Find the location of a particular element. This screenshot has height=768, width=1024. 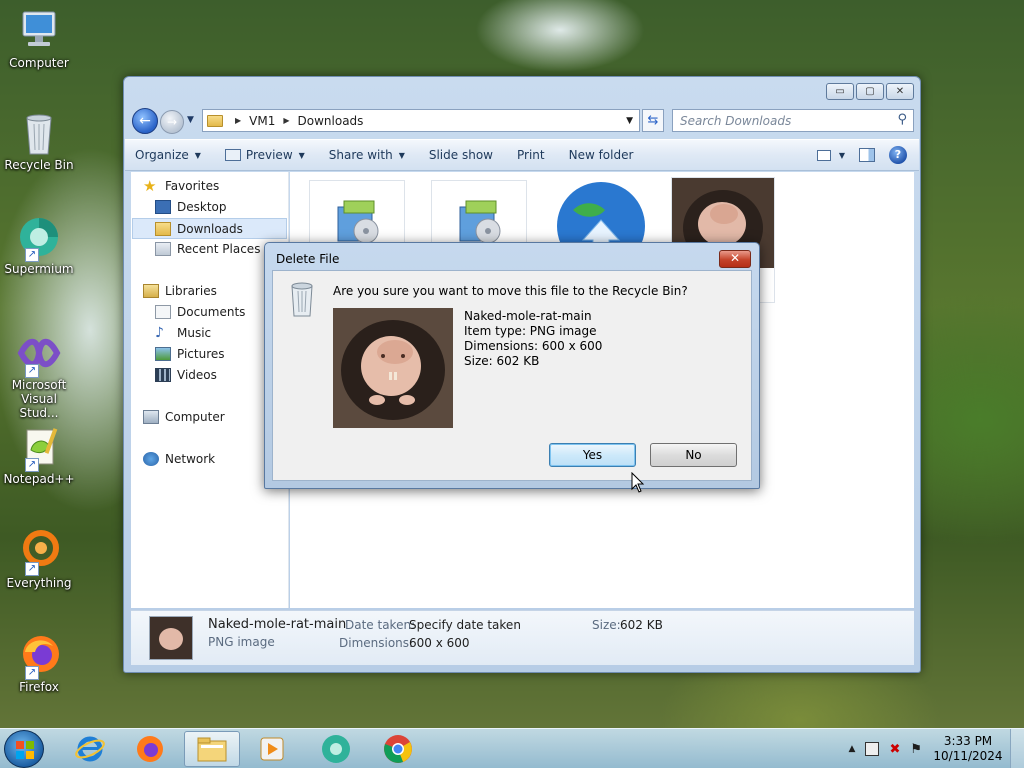

nav-recent-places: Recent Places is located at coordinates (207, 249).